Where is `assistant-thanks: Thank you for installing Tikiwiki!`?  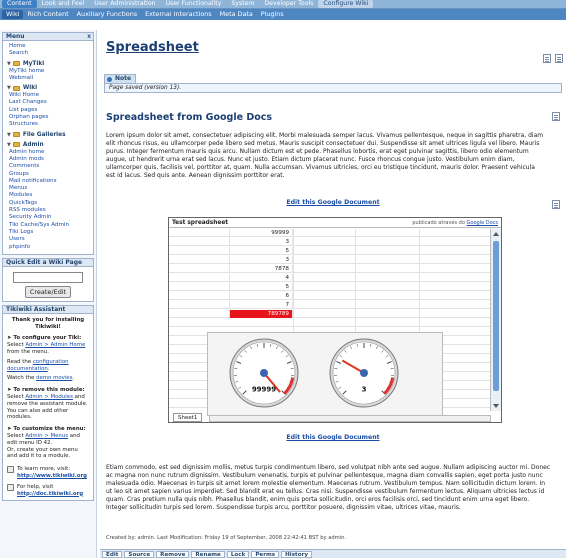 assistant-thanks: Thank you for installing Tikiwiki! is located at coordinates (48, 323).